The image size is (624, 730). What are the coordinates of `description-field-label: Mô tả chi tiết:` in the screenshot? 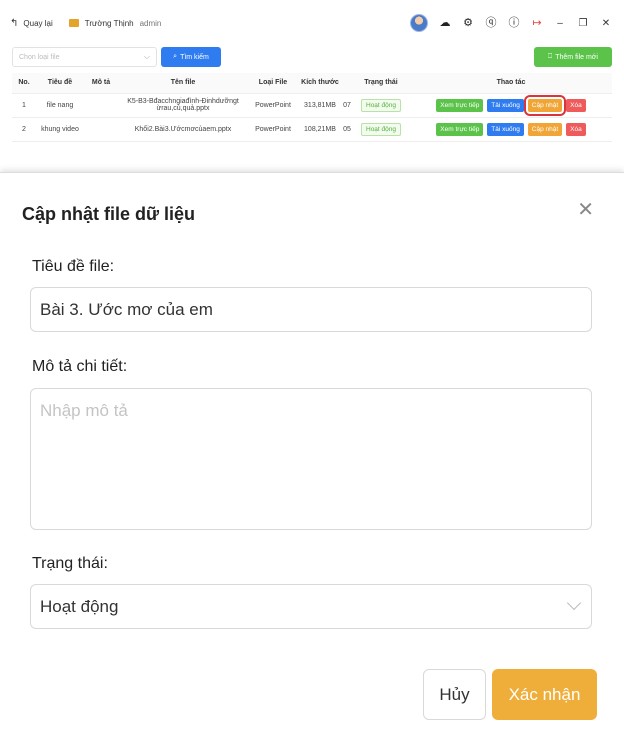 It's located at (80, 366).